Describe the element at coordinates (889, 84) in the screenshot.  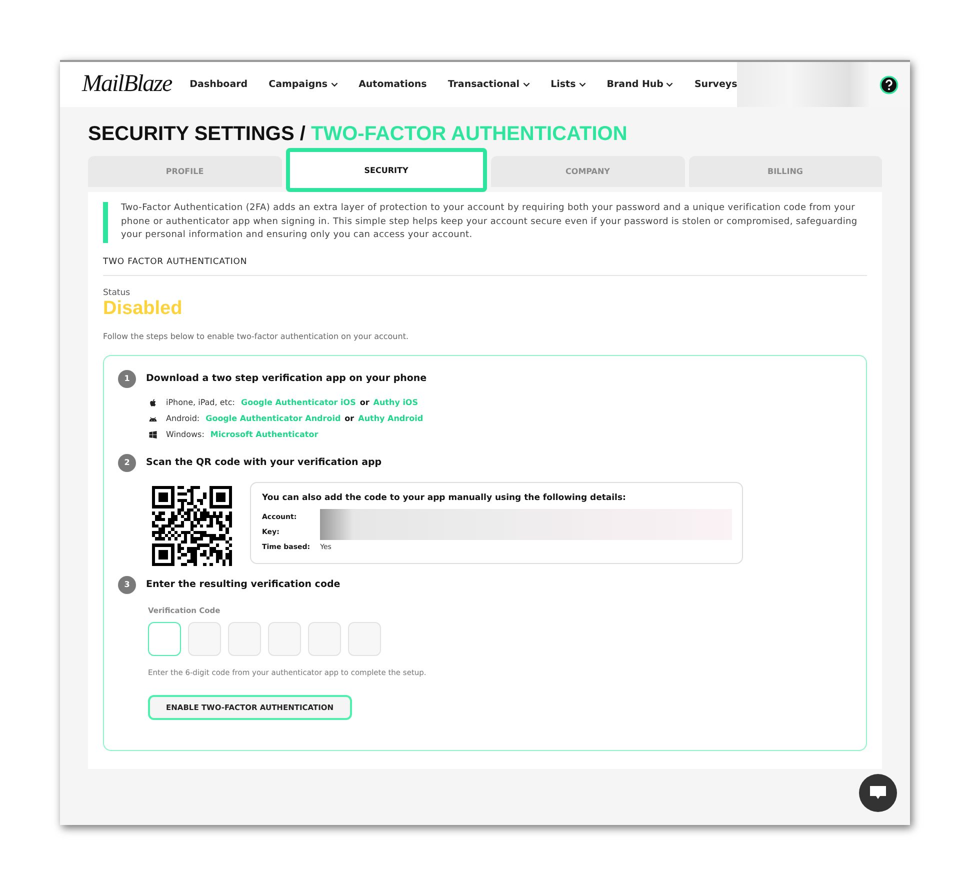
I see `help-icon` at that location.